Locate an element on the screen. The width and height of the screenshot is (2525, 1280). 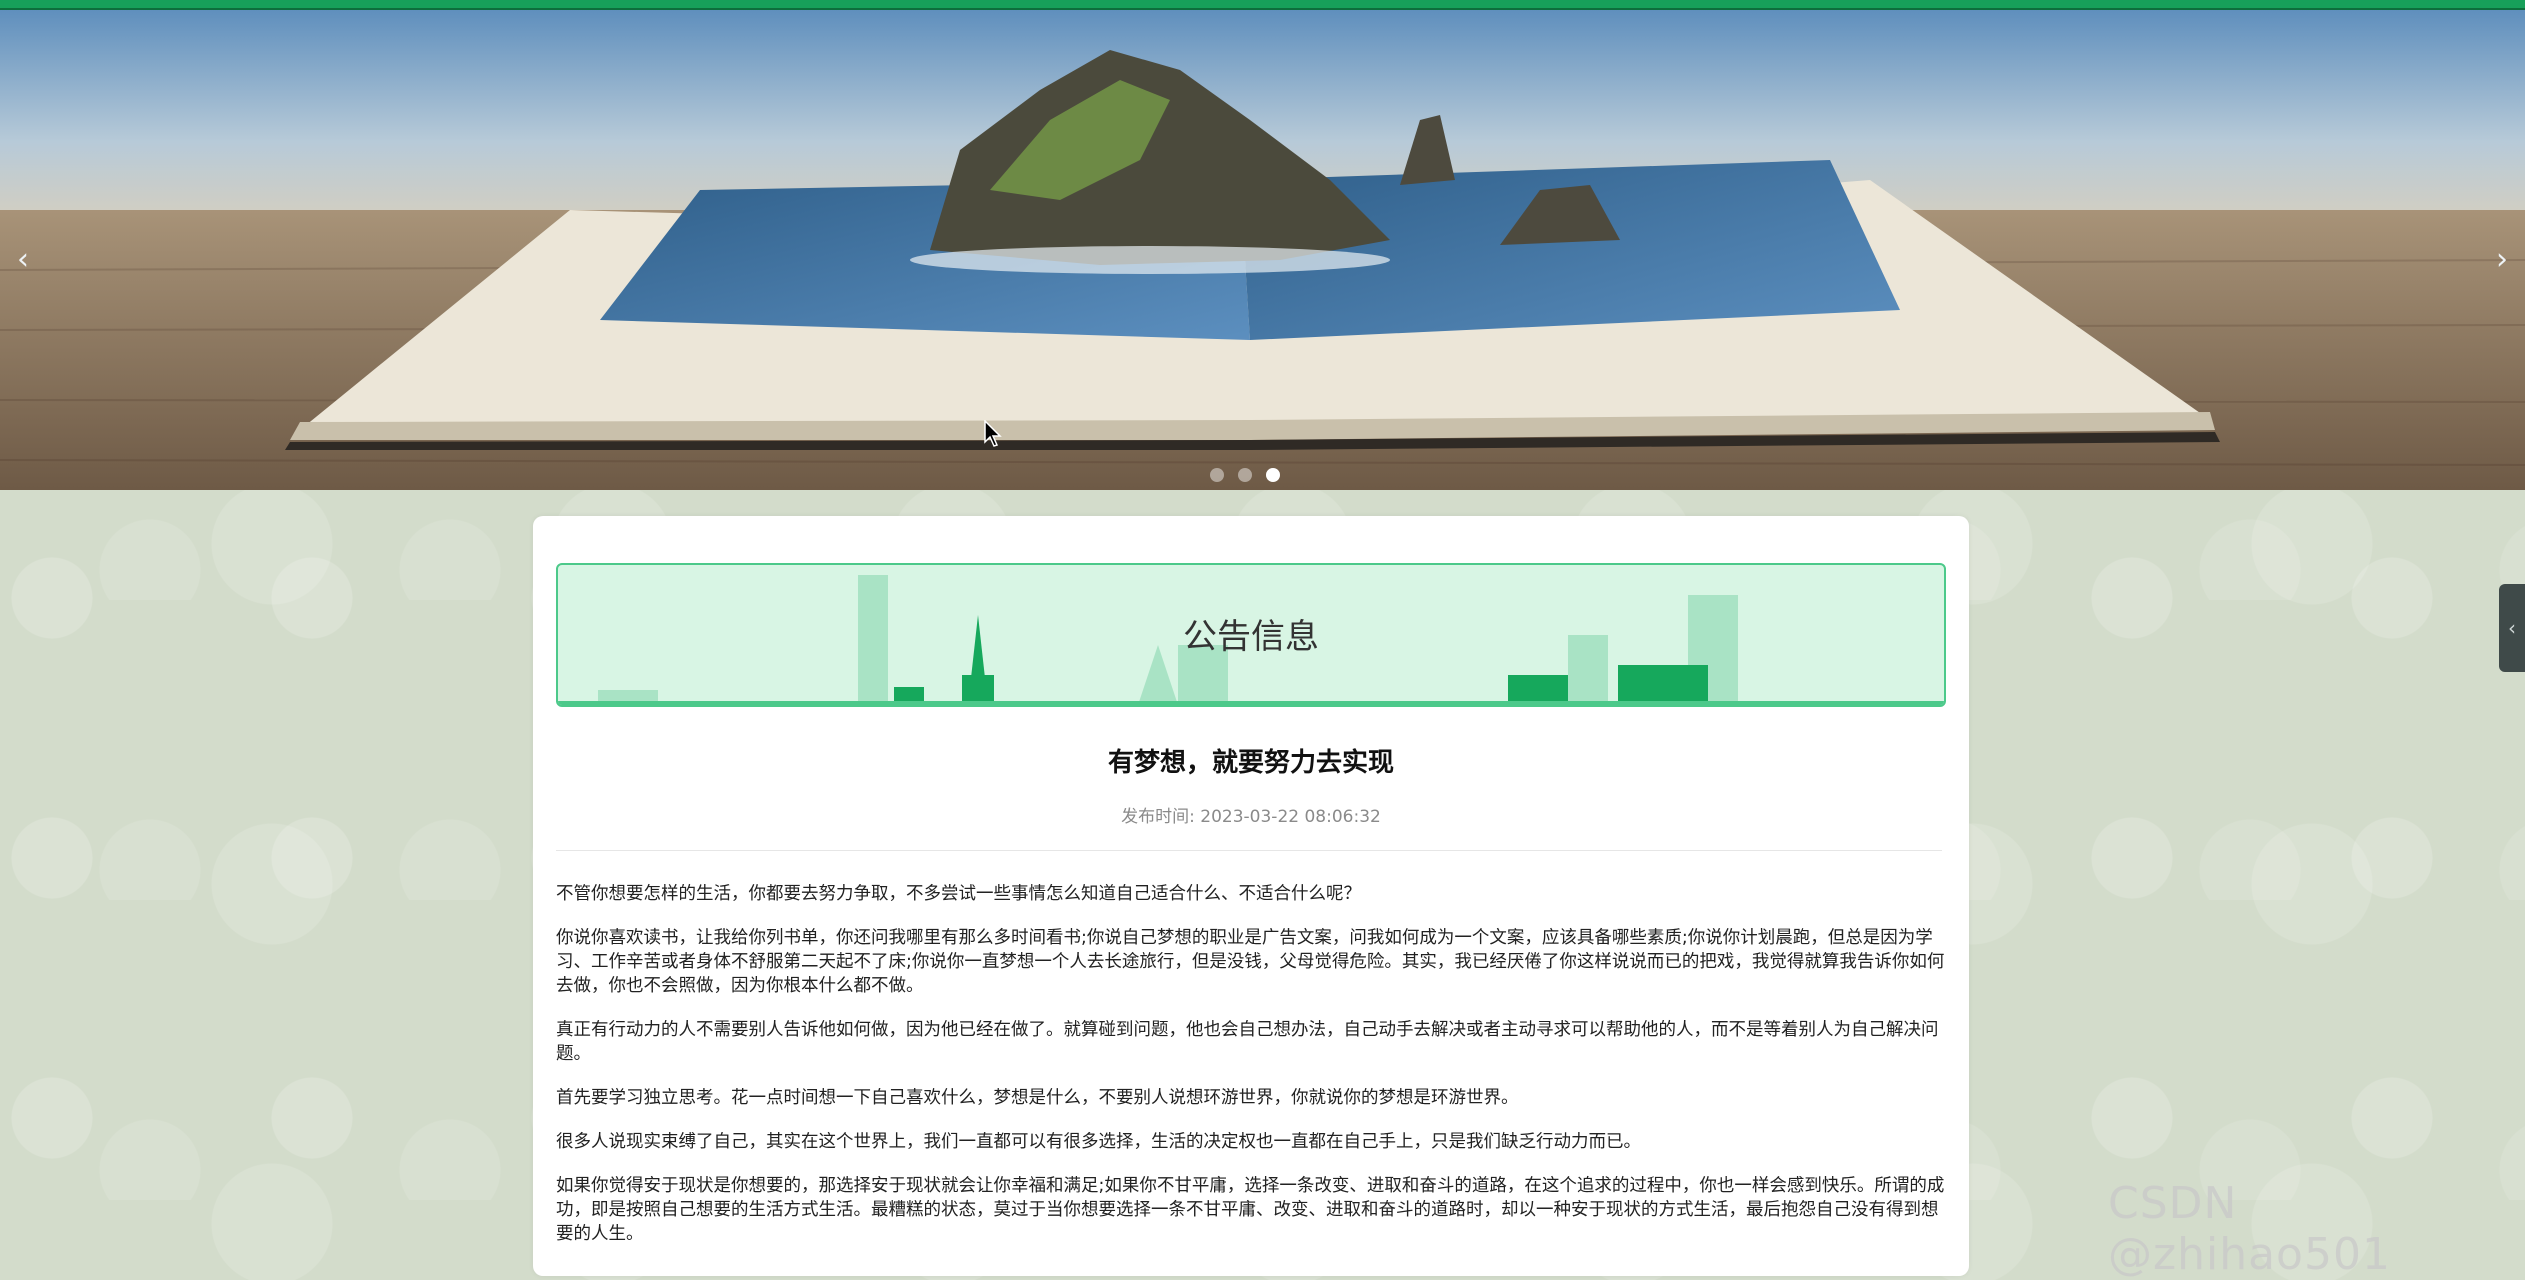
carousel-next-button: › is located at coordinates (2502, 260).